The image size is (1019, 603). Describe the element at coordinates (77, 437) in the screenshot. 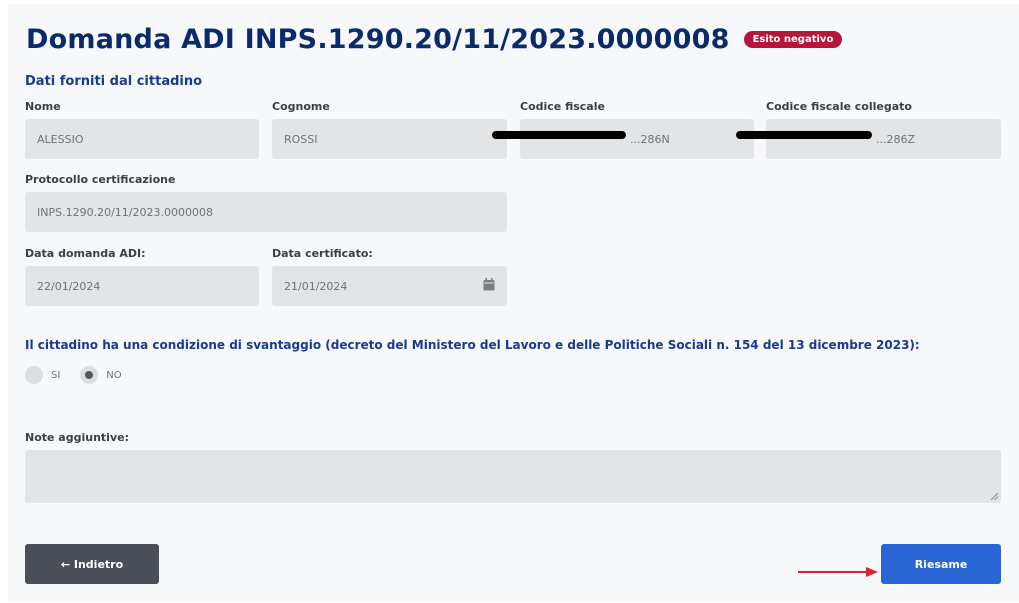

I see `note-label: Note aggiuntive:` at that location.